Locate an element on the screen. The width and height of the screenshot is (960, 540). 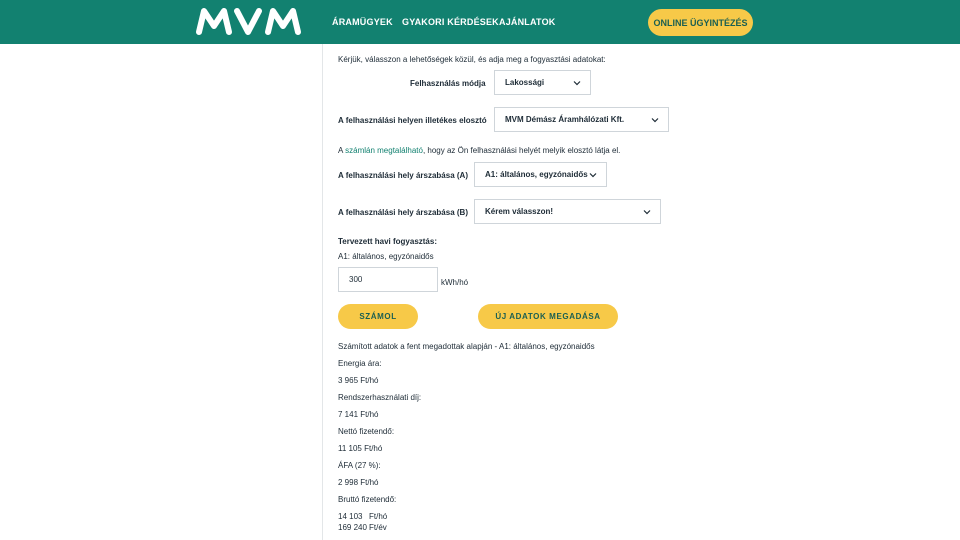
tariff-b-select-value: Kérem válasszon! is located at coordinates (519, 211).